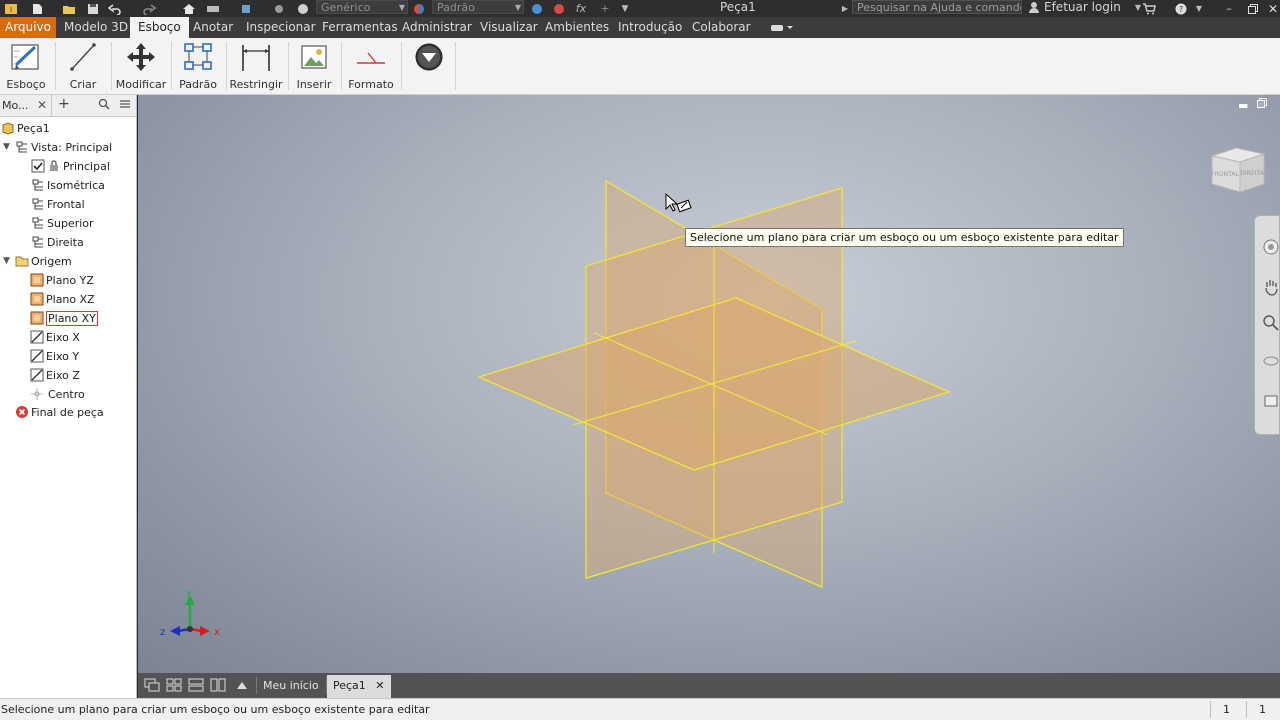 This screenshot has height=720, width=1280. Describe the element at coordinates (581, 8) in the screenshot. I see `parameters-icon: fx` at that location.